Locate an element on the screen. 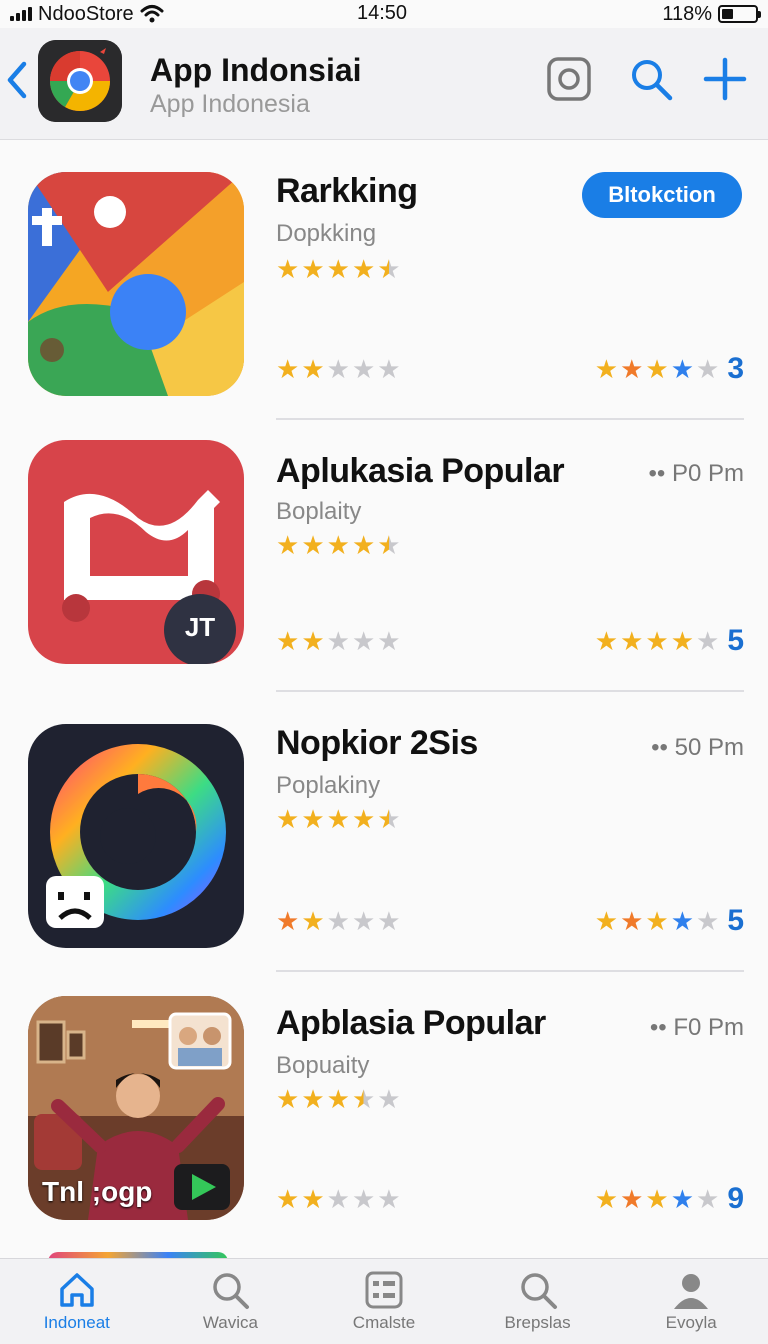 This screenshot has width=768, height=1344. page-subtitle: App Indonesia is located at coordinates (230, 104).